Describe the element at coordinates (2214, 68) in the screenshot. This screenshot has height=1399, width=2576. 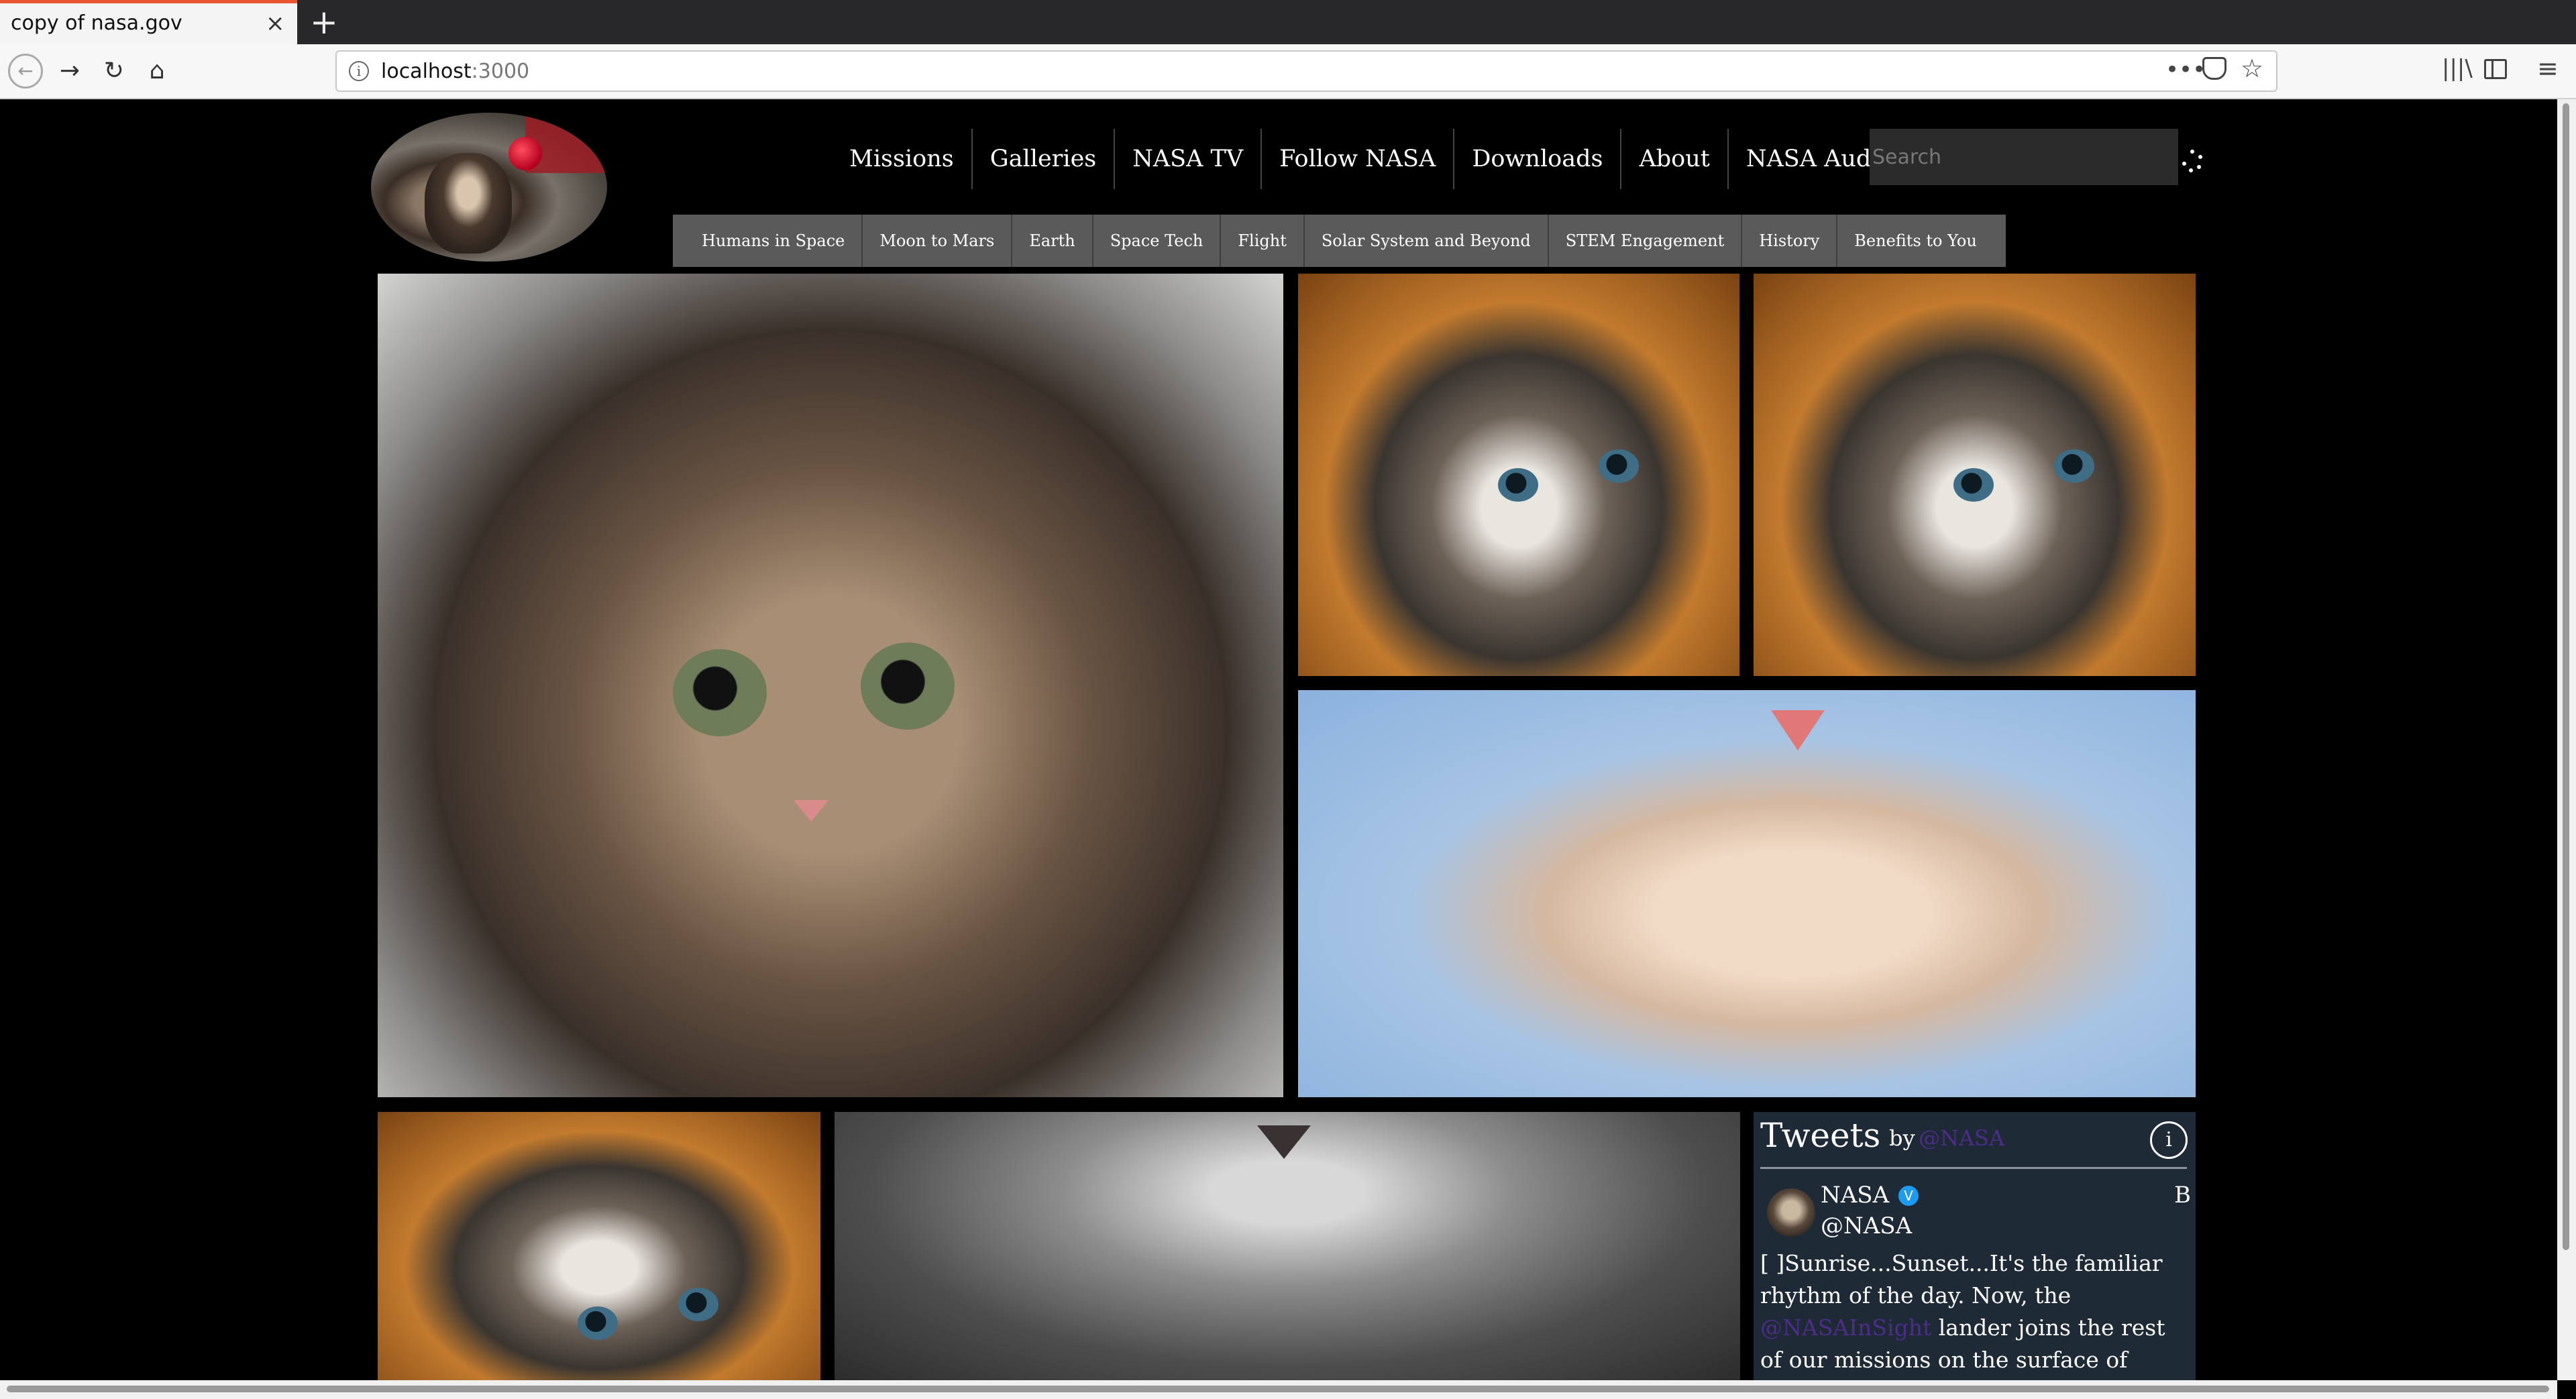
I see `pocket-icon` at that location.